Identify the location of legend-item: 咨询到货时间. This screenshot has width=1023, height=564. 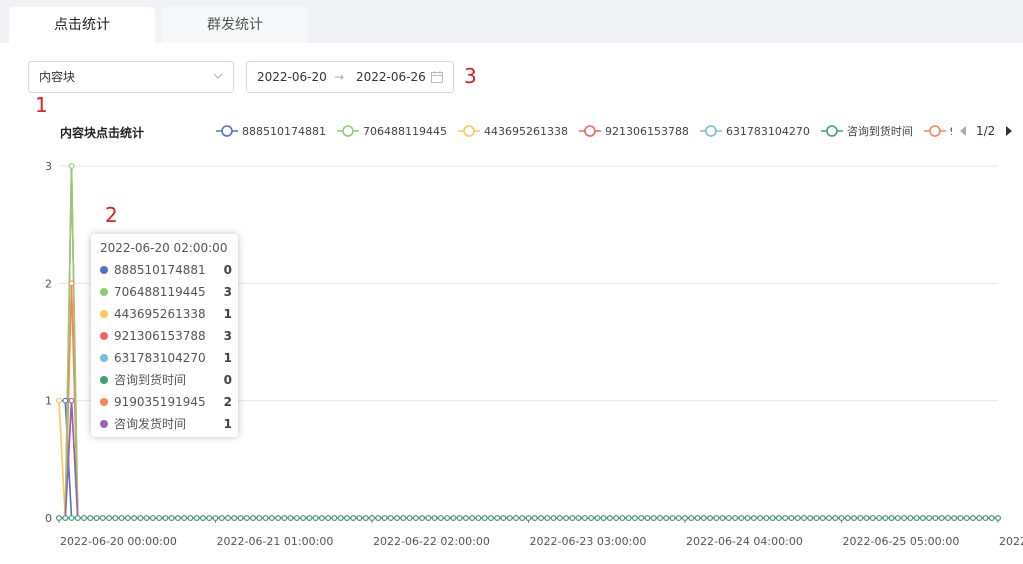
(866, 131).